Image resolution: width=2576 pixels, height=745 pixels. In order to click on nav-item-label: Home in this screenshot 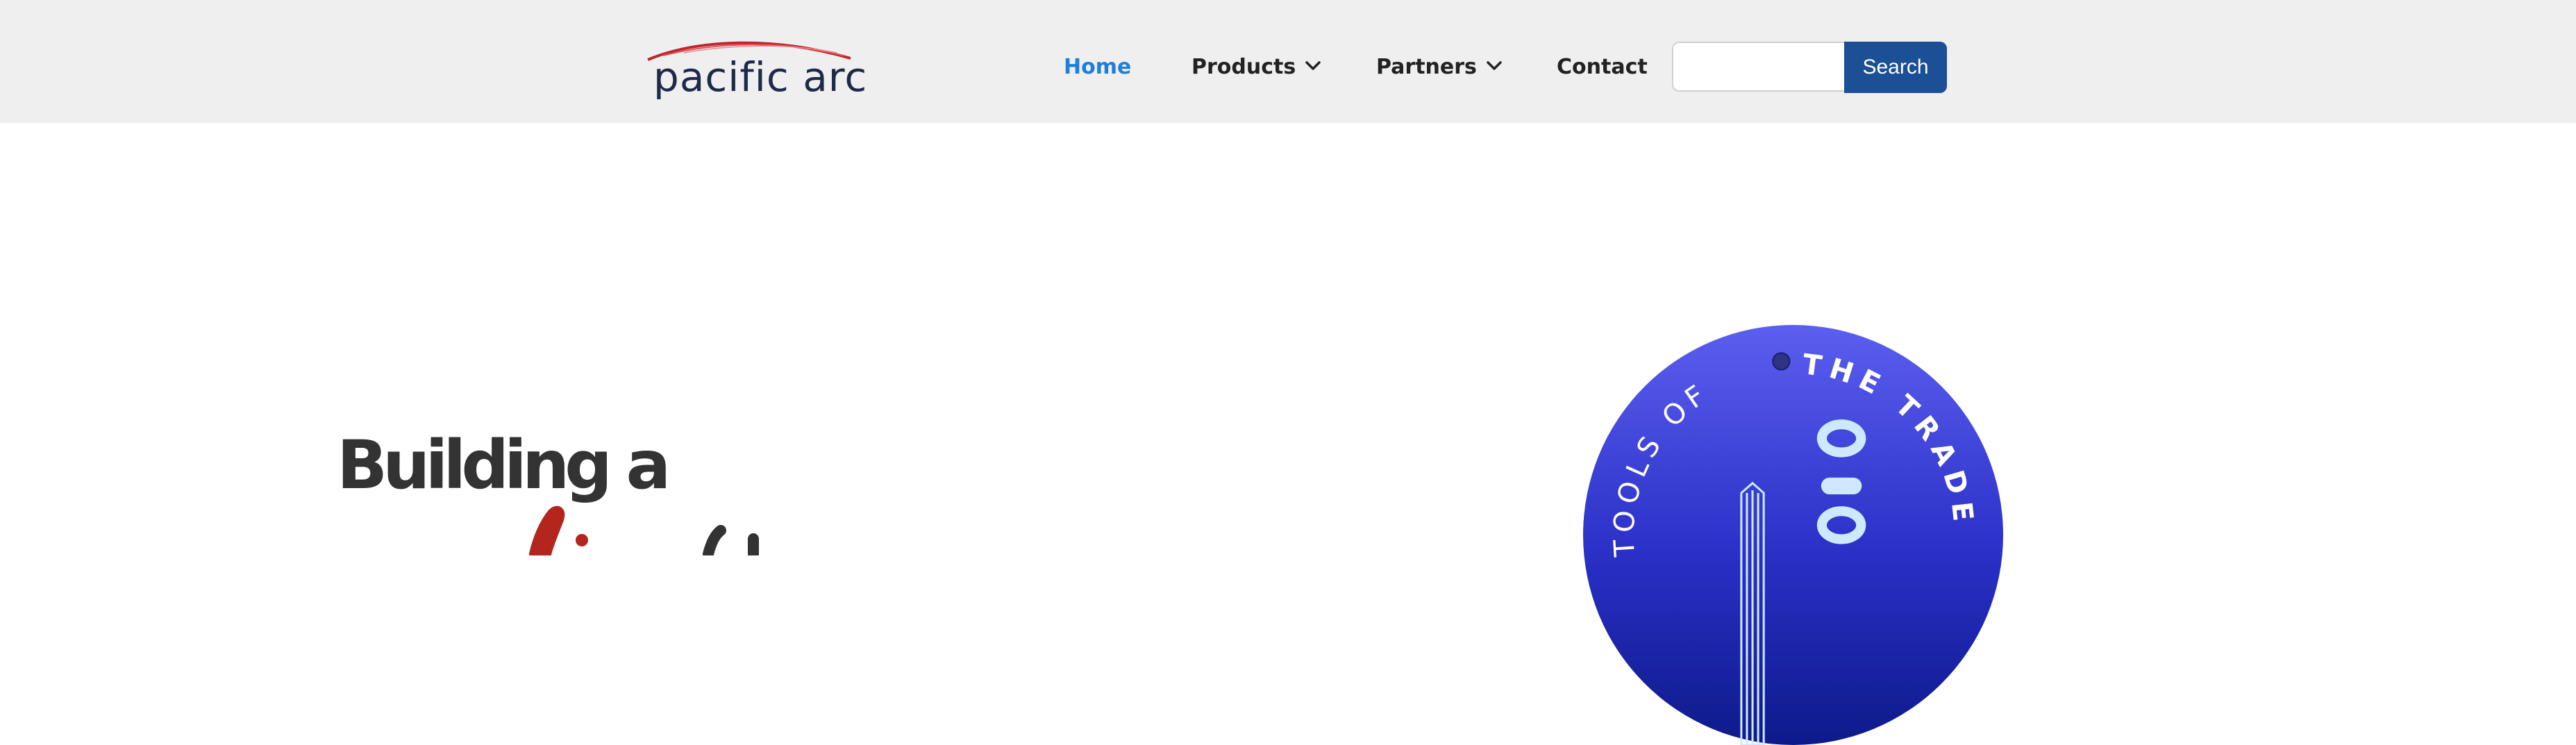, I will do `click(1098, 67)`.